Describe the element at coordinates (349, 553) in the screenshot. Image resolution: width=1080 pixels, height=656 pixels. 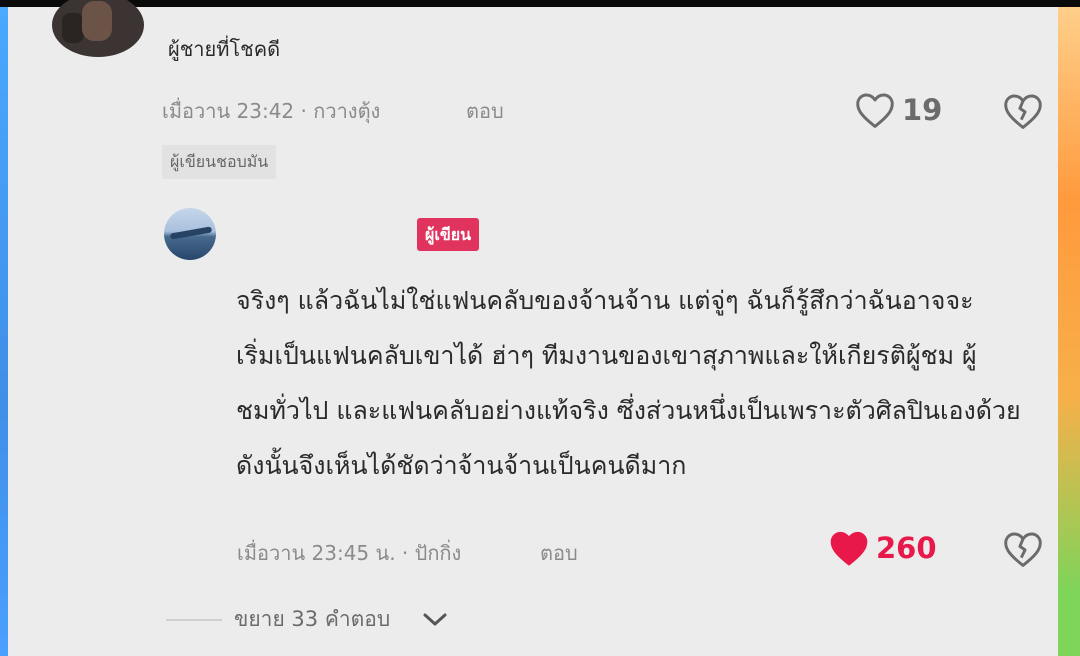
I see `reply-meta: เมื่อวาน 23:45 น. · ปักกิ่ง` at that location.